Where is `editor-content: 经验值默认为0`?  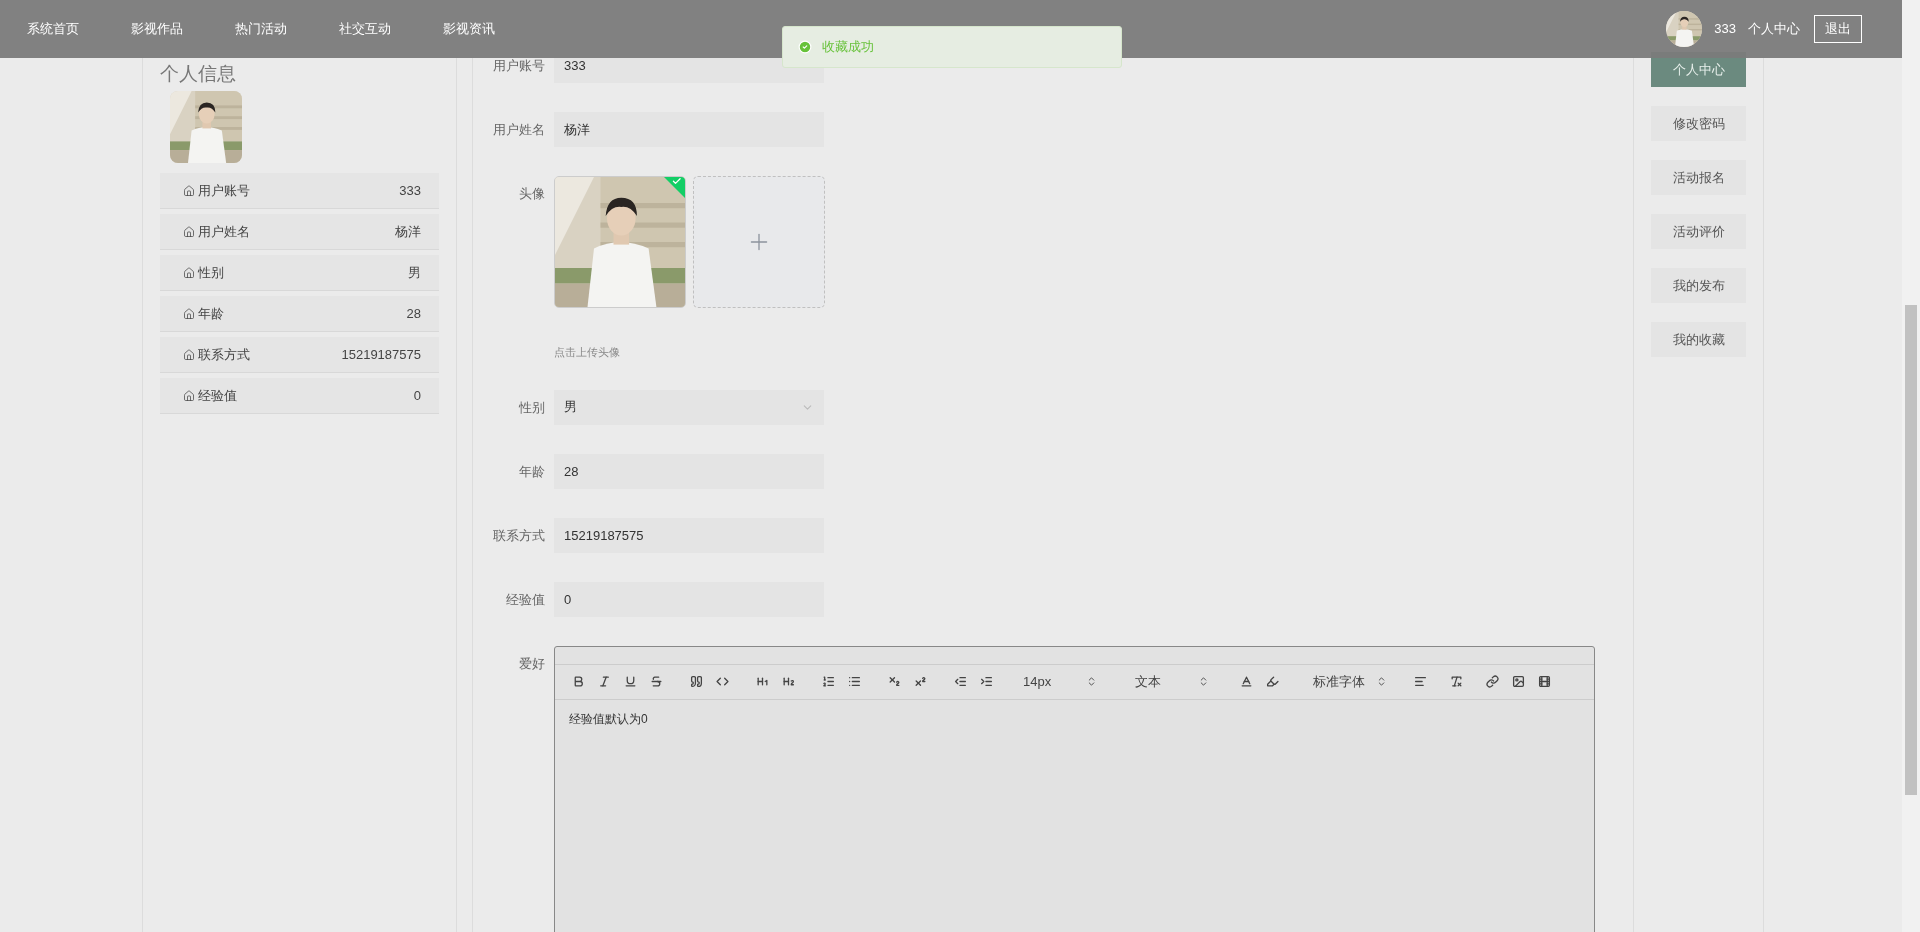
editor-content: 经验值默认为0 is located at coordinates (1074, 713).